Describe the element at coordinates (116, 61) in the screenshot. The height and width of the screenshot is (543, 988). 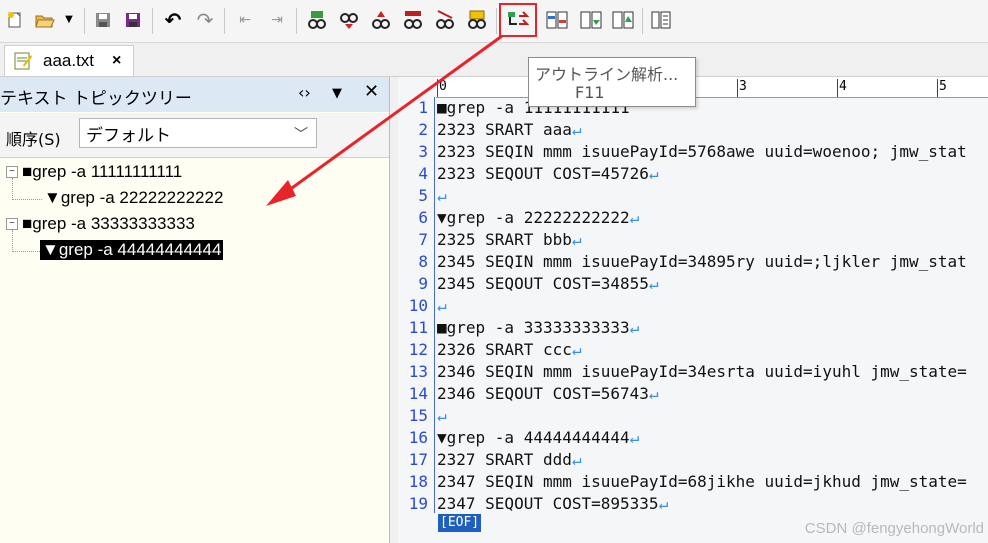
I see `tab-close-button: ×` at that location.